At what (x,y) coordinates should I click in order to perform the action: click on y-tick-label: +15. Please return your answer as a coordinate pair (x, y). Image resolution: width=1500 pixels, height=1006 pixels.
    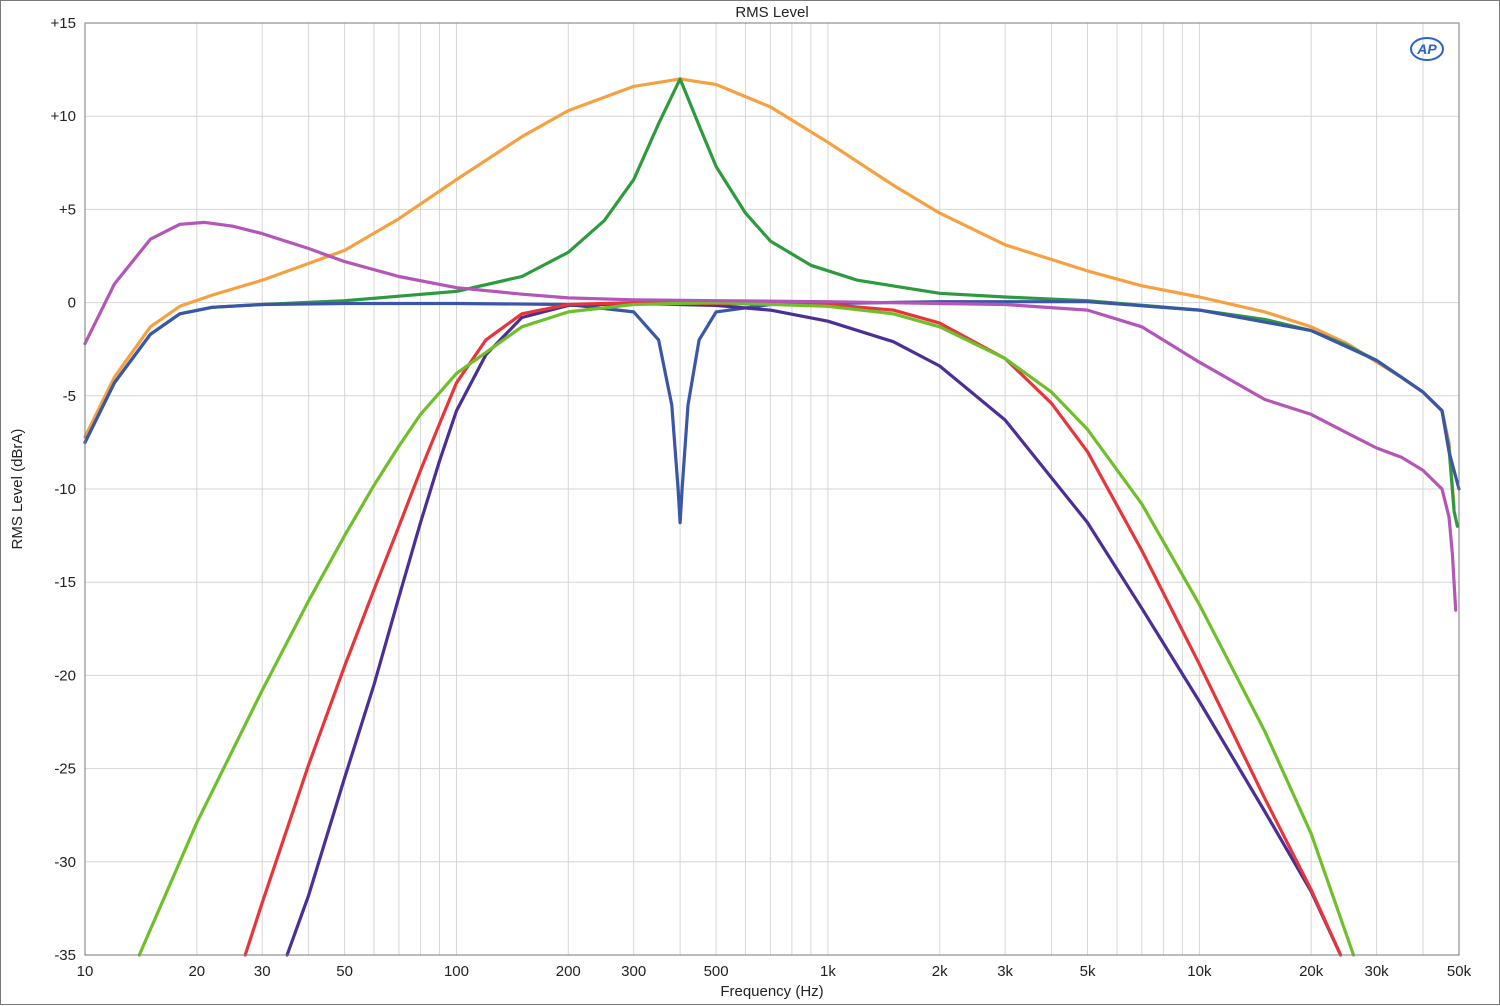
    Looking at the image, I should click on (63, 23).